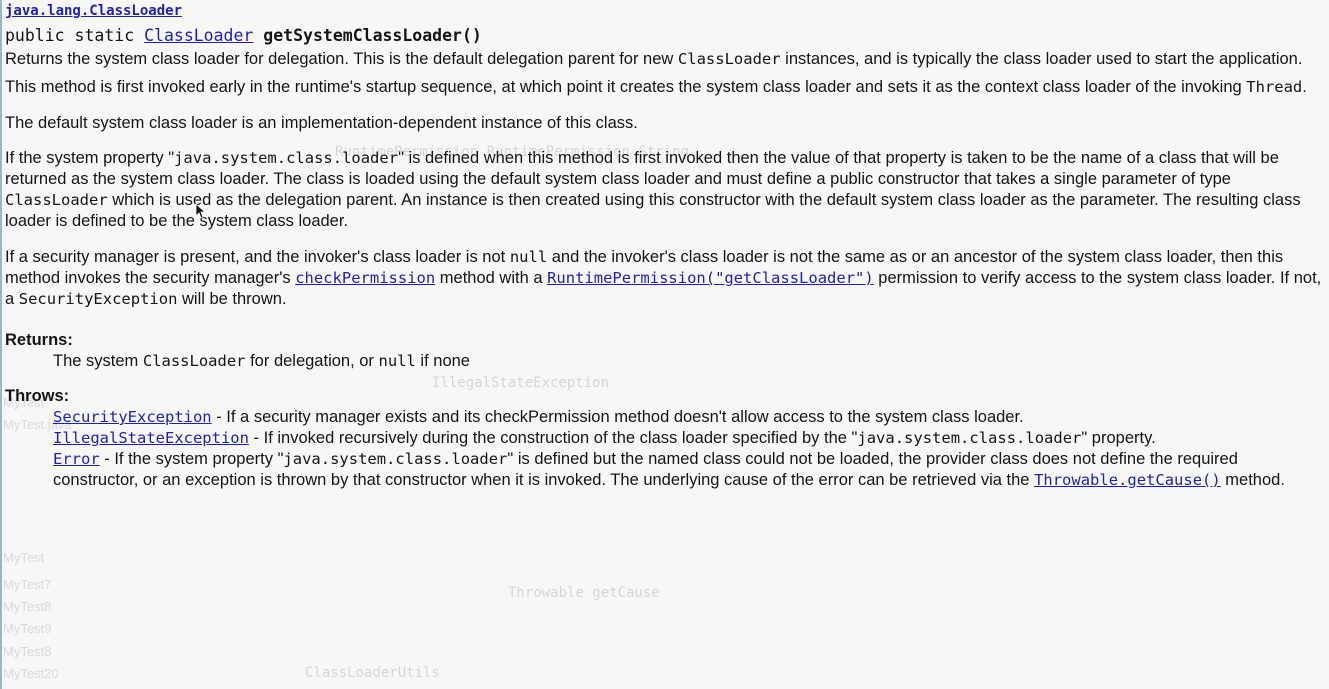 This screenshot has height=689, width=1329. Describe the element at coordinates (75, 35) in the screenshot. I see `signature-modifiers: public static` at that location.